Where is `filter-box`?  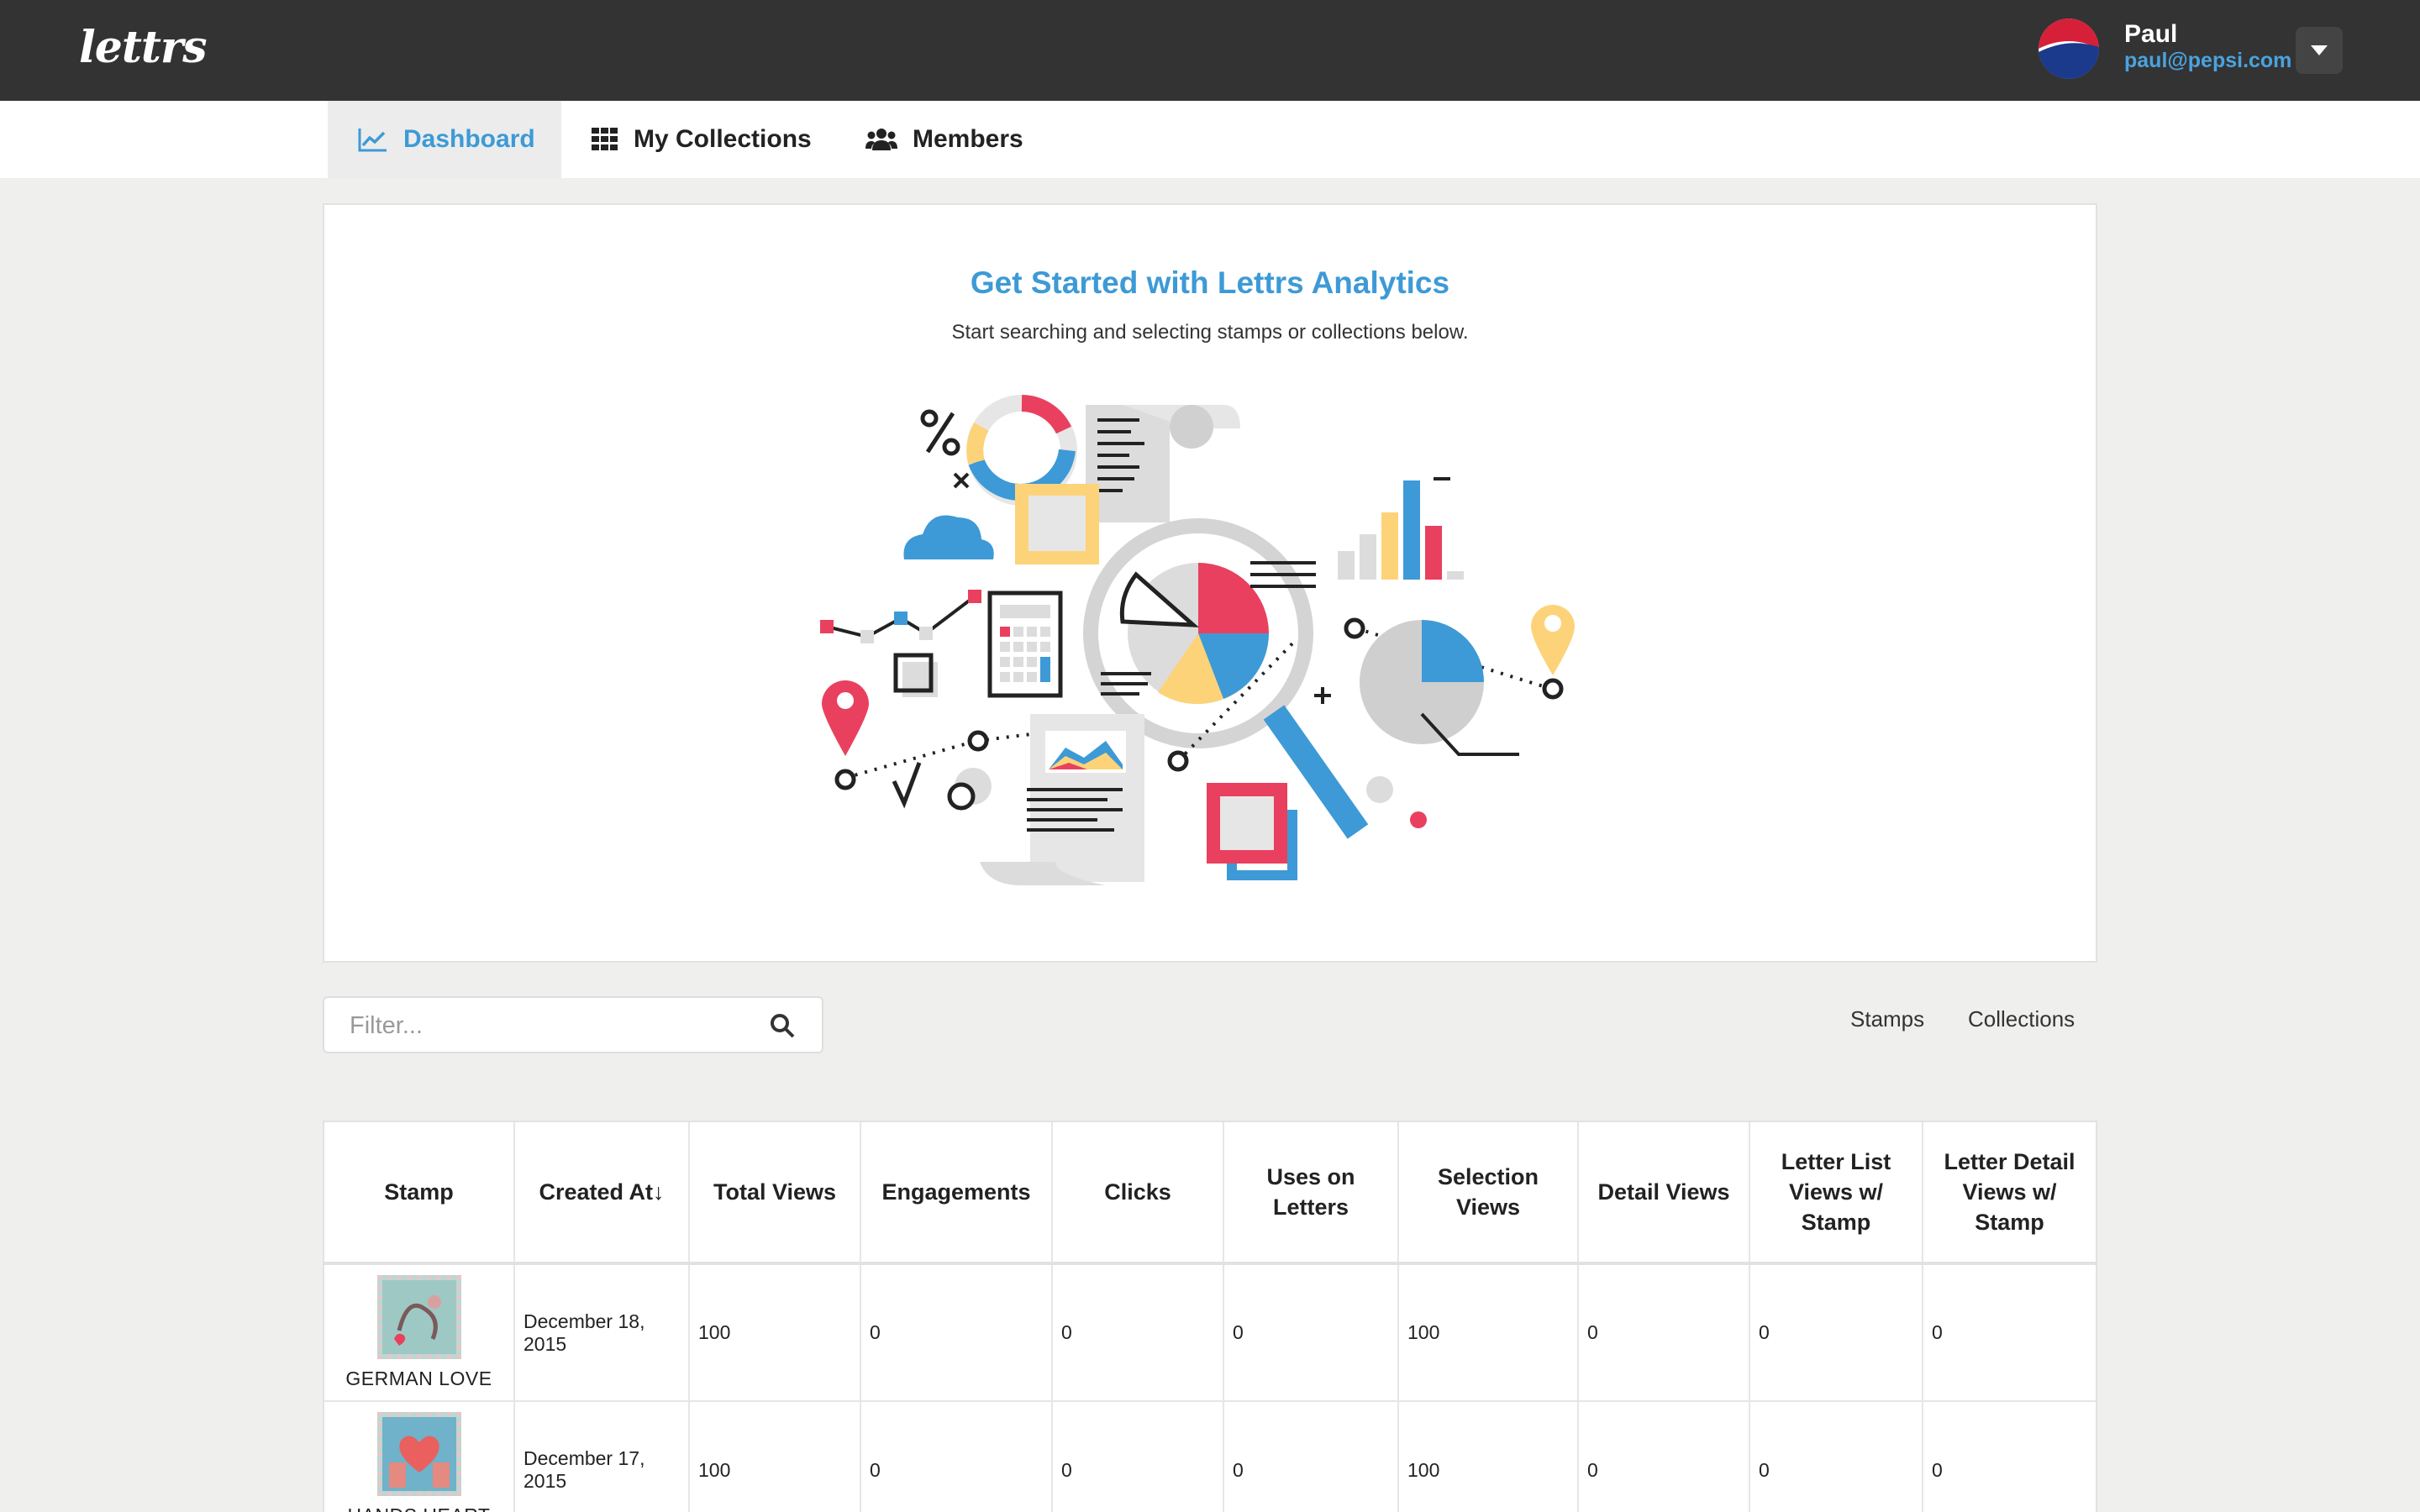 filter-box is located at coordinates (573, 1024).